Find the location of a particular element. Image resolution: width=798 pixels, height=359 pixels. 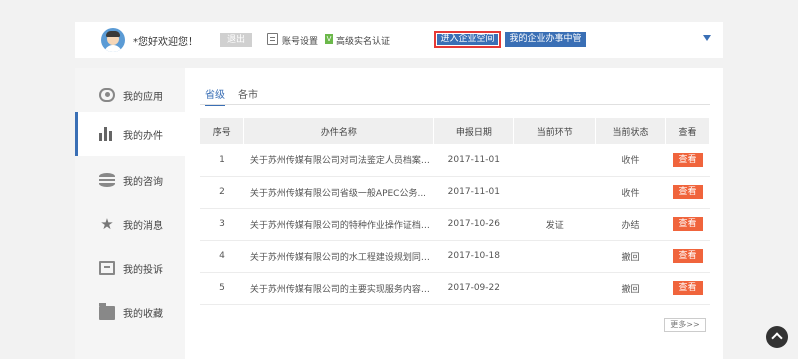

column-header: 查看 is located at coordinates (687, 131).